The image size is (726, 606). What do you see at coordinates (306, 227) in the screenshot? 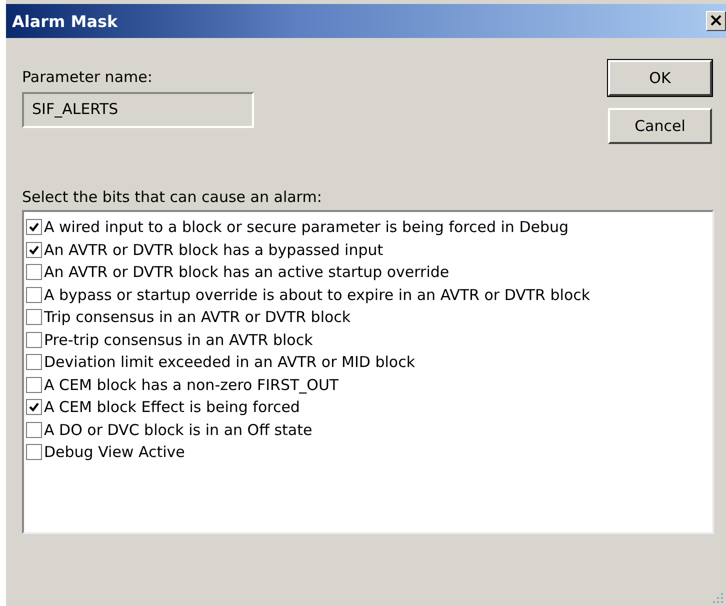
I see `bit-label: A wired input to a block or secure parameter is being forced in Debug` at bounding box center [306, 227].